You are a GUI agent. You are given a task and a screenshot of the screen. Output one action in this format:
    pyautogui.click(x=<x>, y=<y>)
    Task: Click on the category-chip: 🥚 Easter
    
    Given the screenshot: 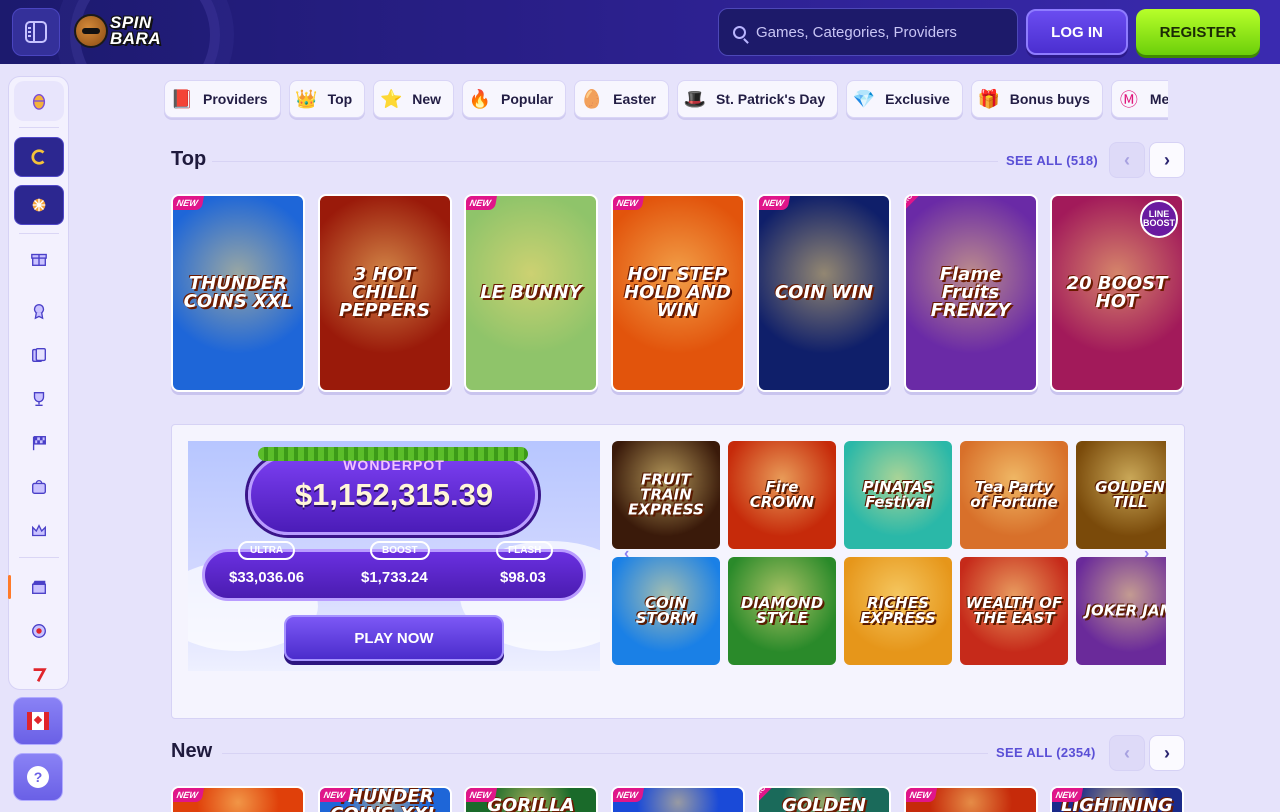 What is the action you would take?
    pyautogui.click(x=621, y=99)
    